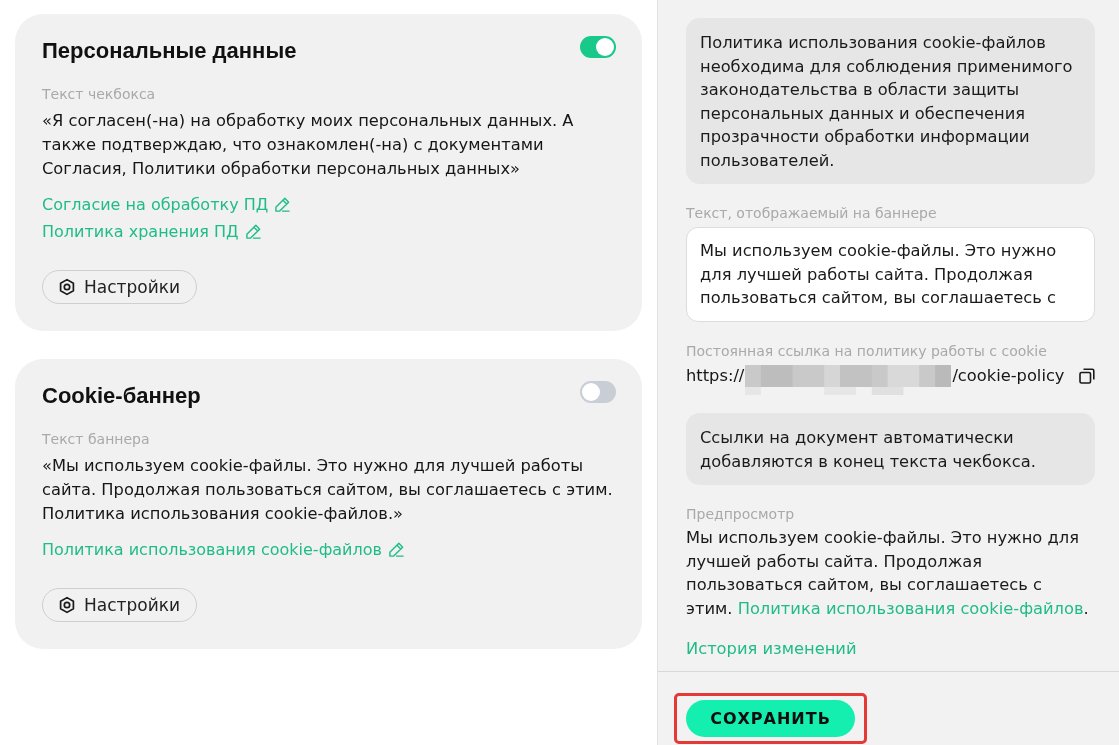 The image size is (1119, 745). What do you see at coordinates (169, 51) in the screenshot?
I see `card-title: Персональные данные` at bounding box center [169, 51].